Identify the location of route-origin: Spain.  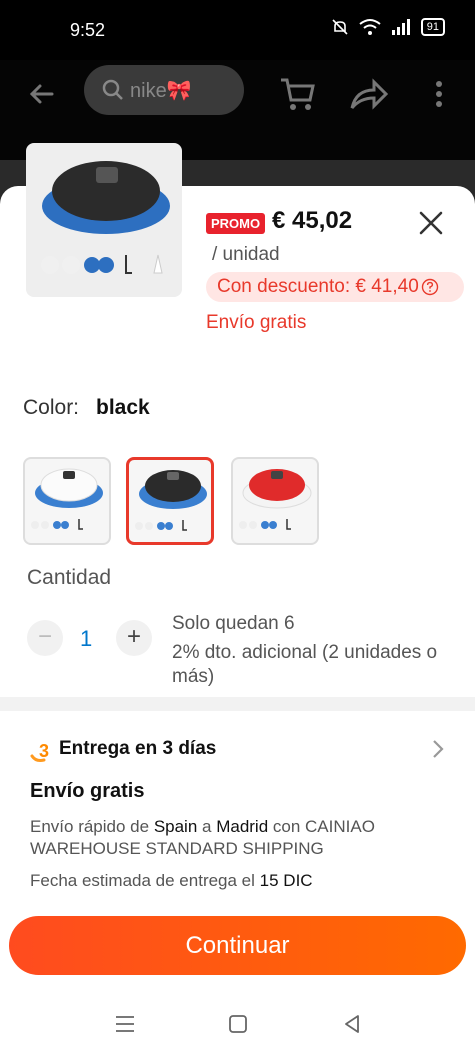
(175, 826).